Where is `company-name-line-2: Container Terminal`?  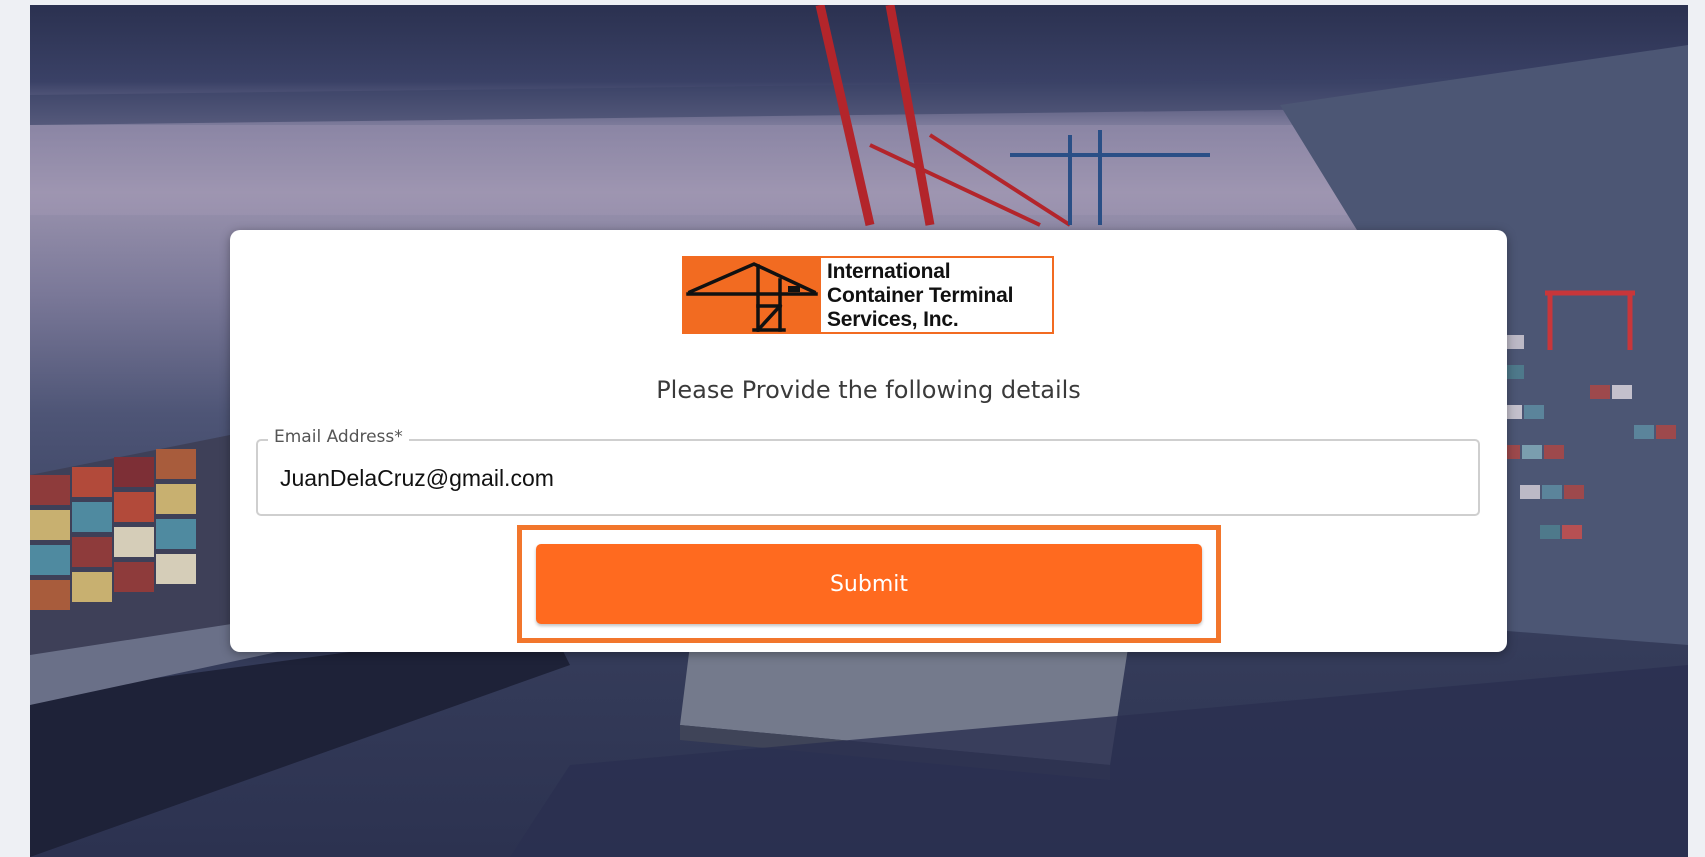 company-name-line-2: Container Terminal is located at coordinates (920, 295).